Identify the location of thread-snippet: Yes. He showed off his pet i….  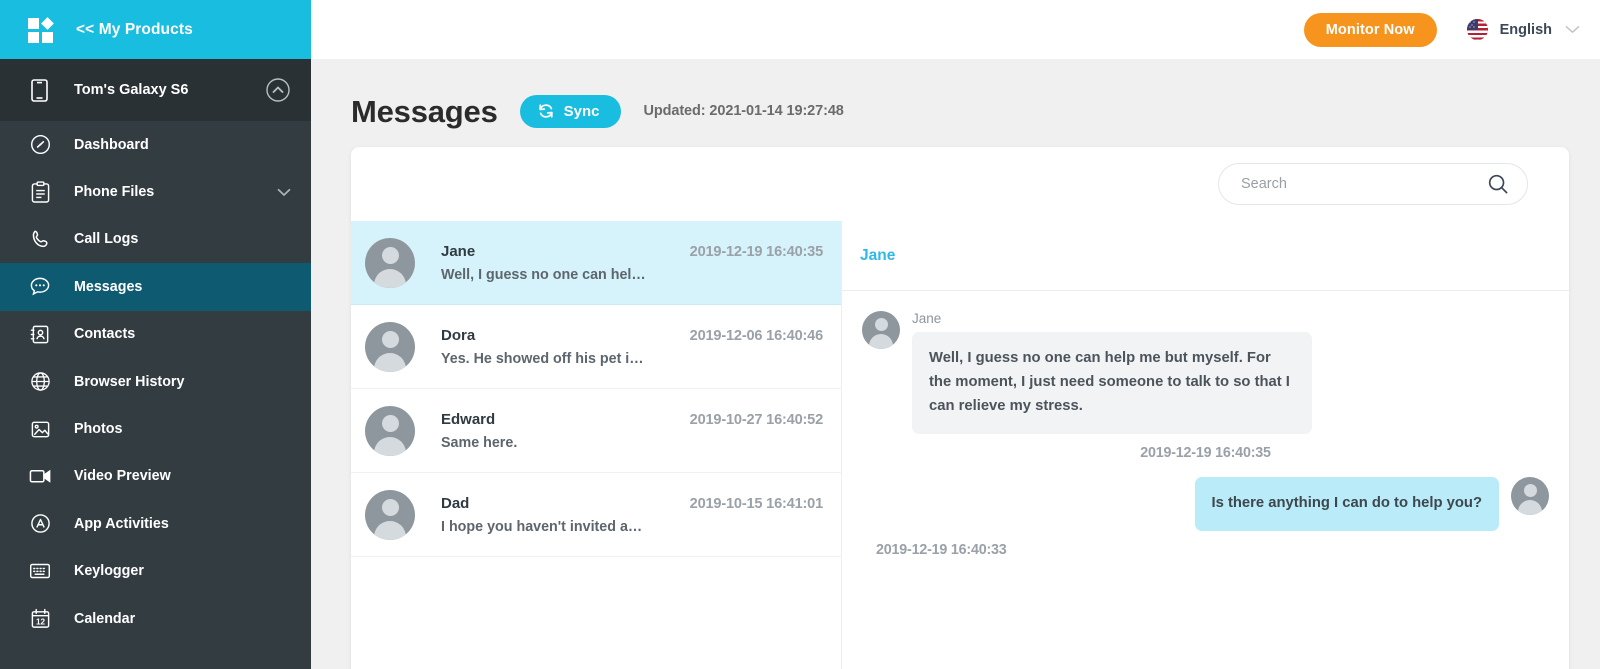
(542, 358).